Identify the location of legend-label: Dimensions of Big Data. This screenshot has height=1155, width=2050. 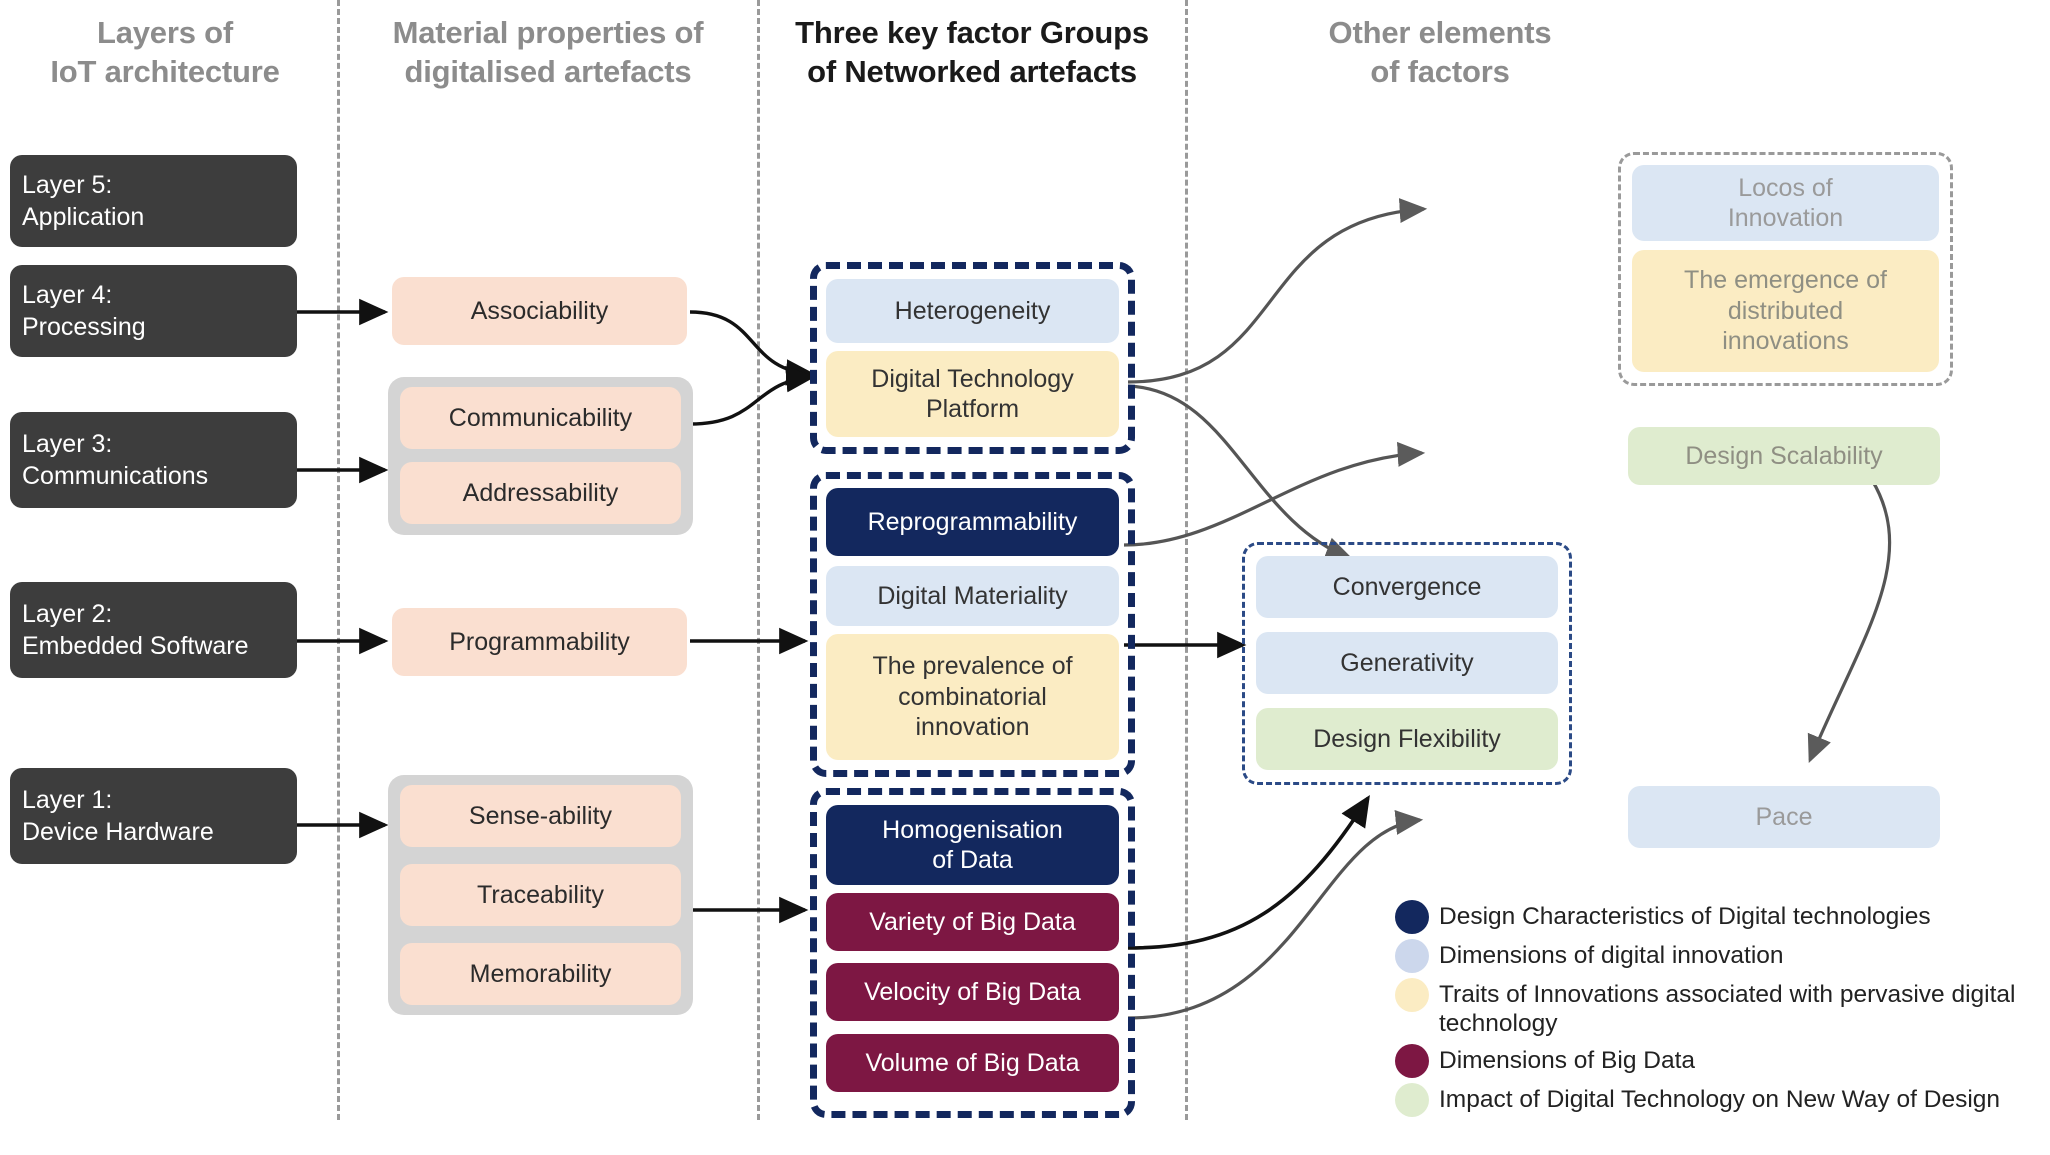
(1567, 1060).